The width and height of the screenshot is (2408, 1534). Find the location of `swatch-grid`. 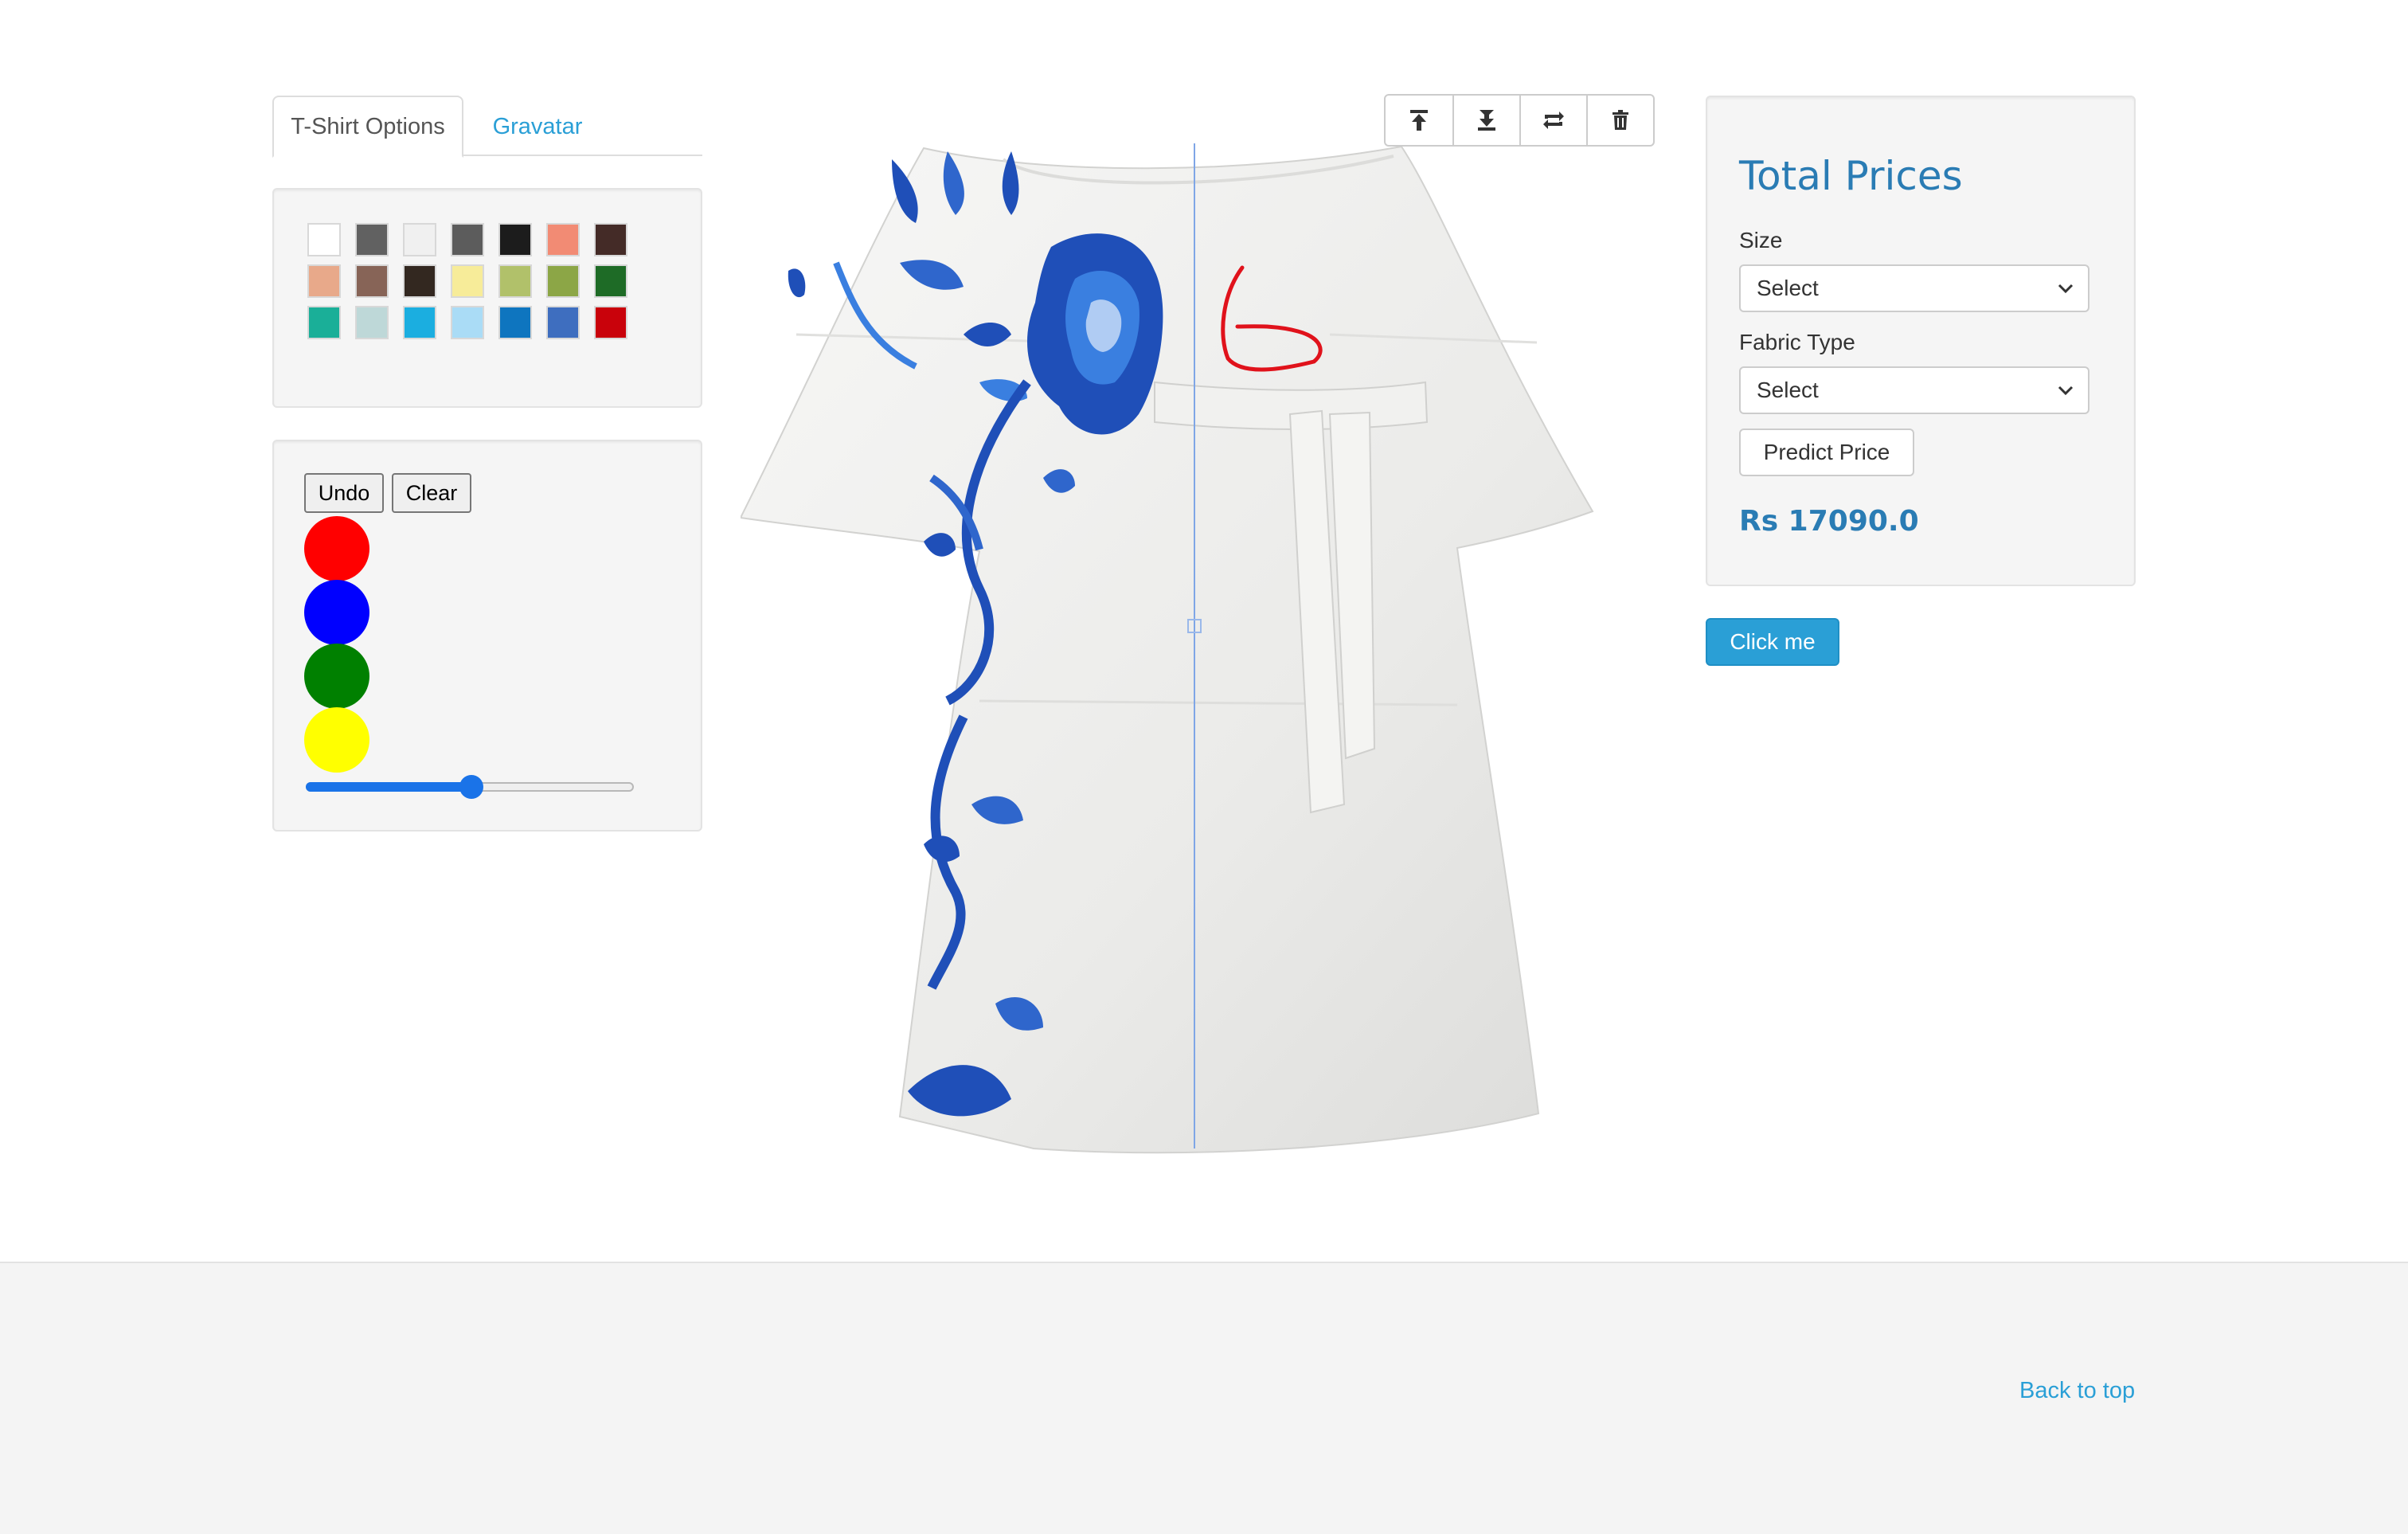

swatch-grid is located at coordinates (467, 281).